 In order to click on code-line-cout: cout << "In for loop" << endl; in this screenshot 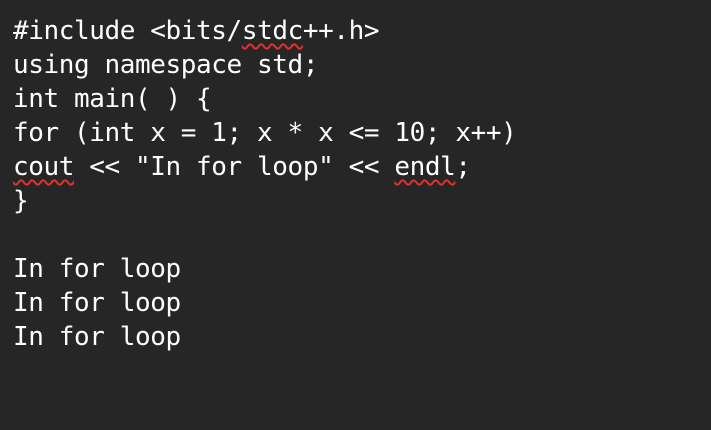, I will do `click(362, 167)`.